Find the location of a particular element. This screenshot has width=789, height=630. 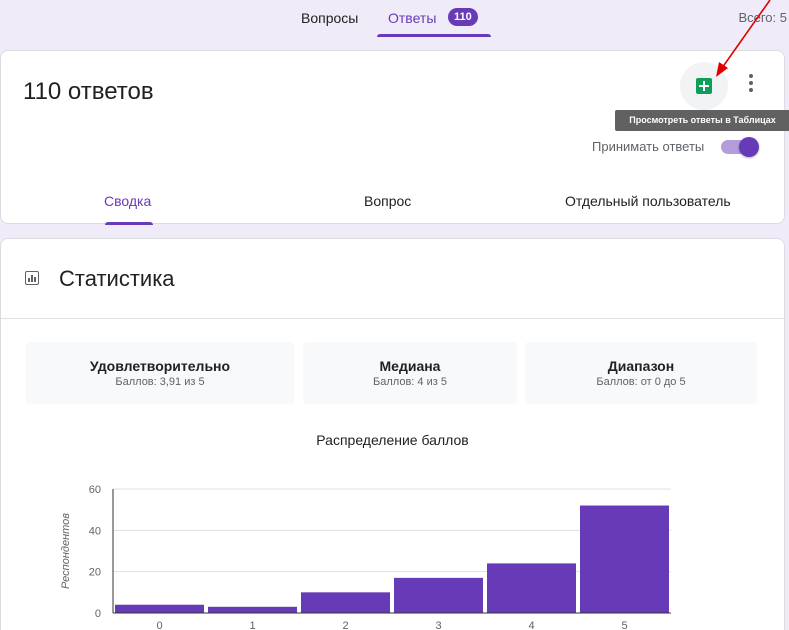

sheets-tooltip: Просмотреть ответы в Таблицах is located at coordinates (702, 120).